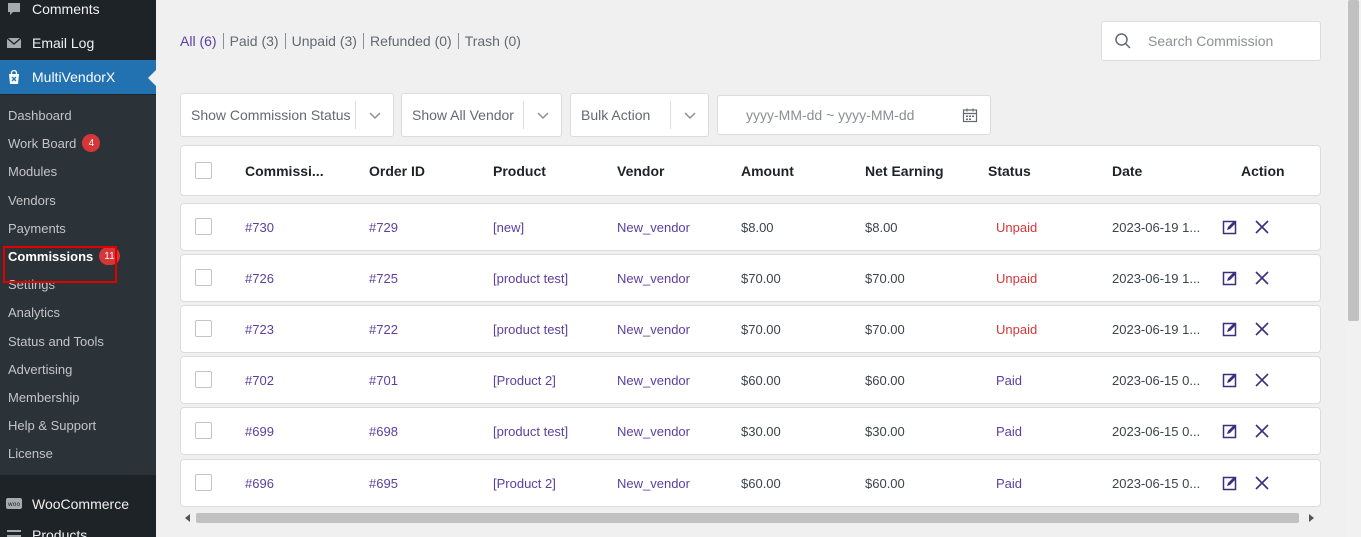  What do you see at coordinates (44, 397) in the screenshot?
I see `submenu-membership: Membership` at bounding box center [44, 397].